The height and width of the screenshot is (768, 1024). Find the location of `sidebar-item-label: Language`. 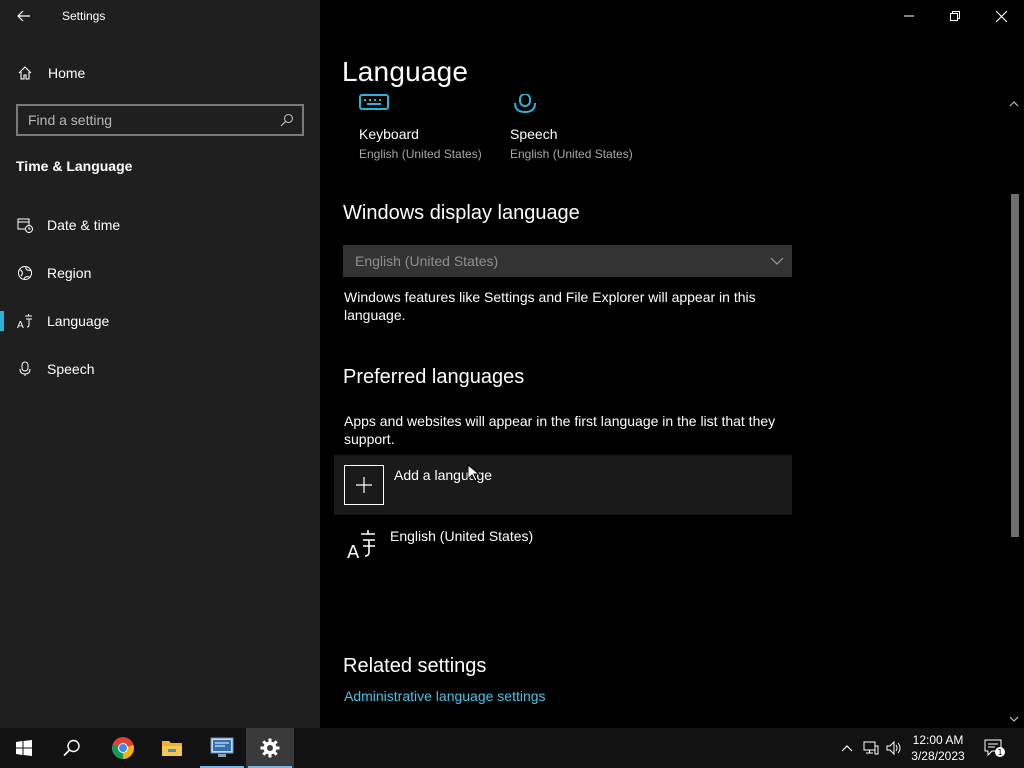

sidebar-item-label: Language is located at coordinates (78, 321).